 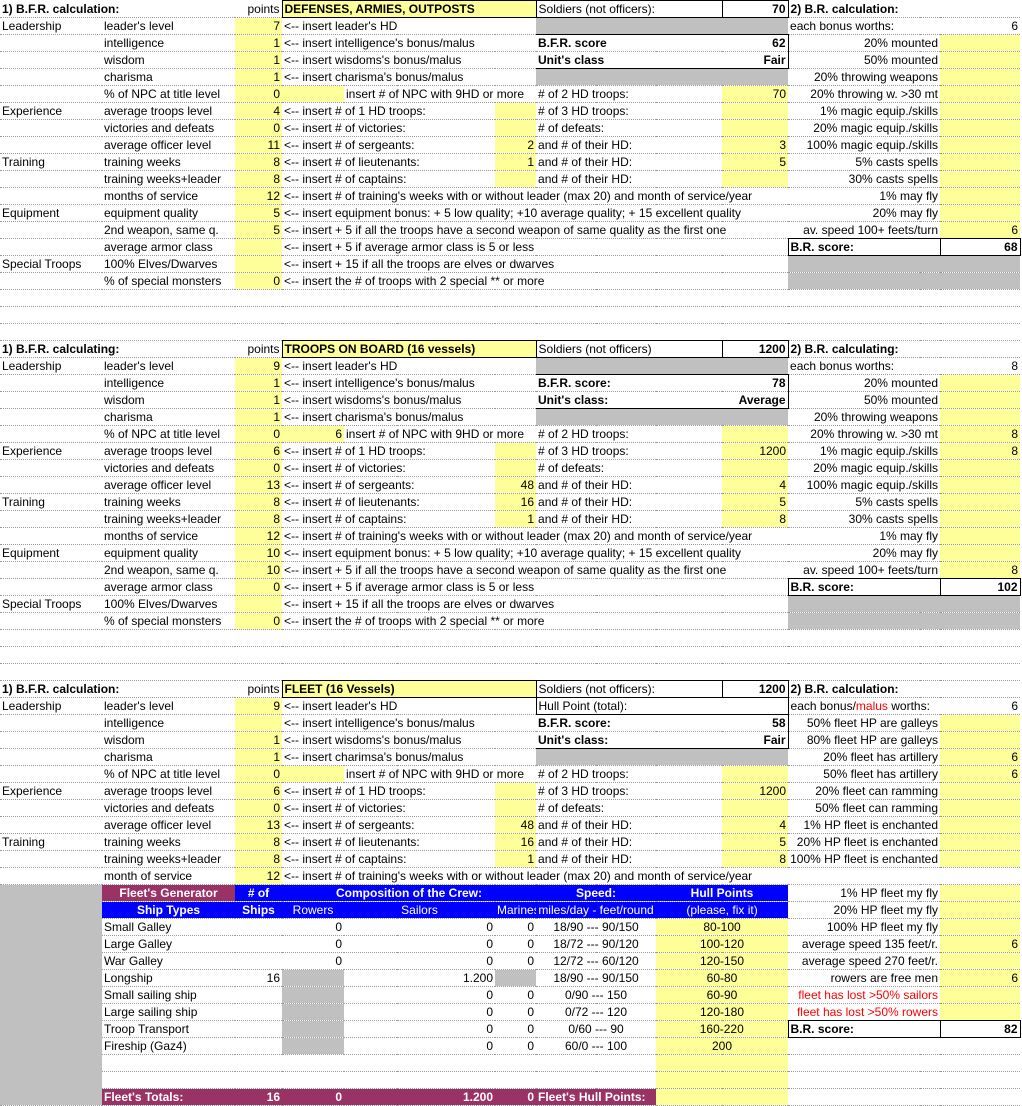 I want to click on hull-value: 80-100, so click(x=722, y=927).